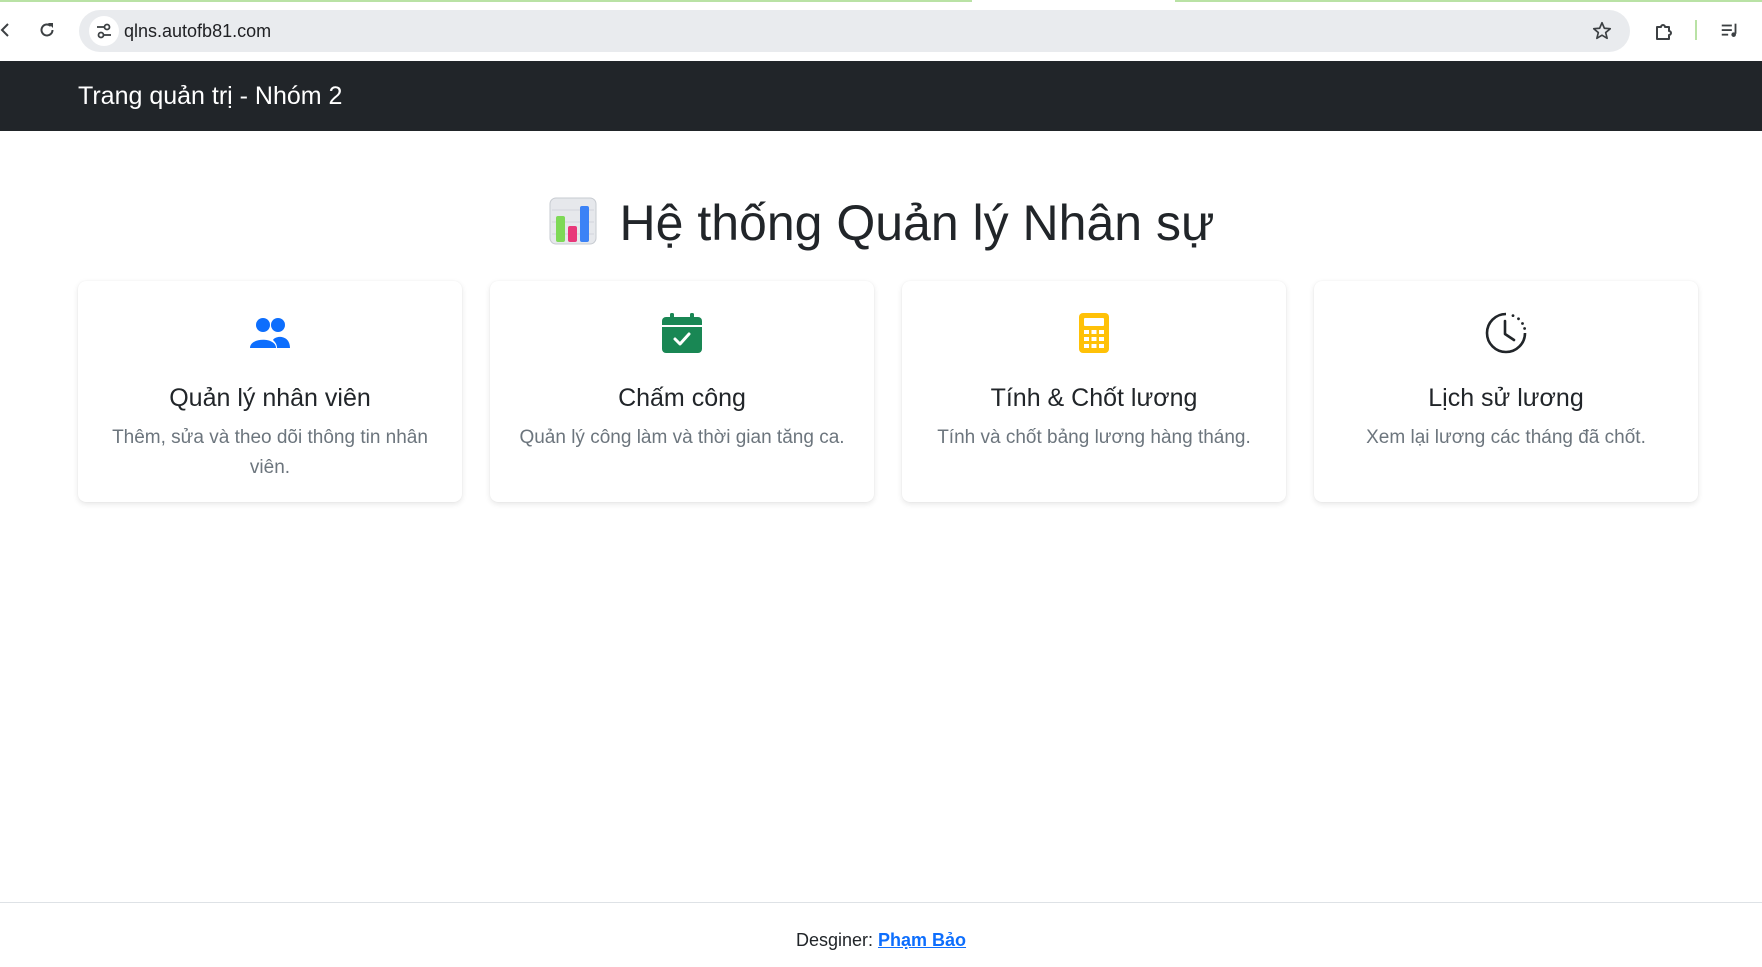  What do you see at coordinates (1696, 30) in the screenshot?
I see `toolbar-divider` at bounding box center [1696, 30].